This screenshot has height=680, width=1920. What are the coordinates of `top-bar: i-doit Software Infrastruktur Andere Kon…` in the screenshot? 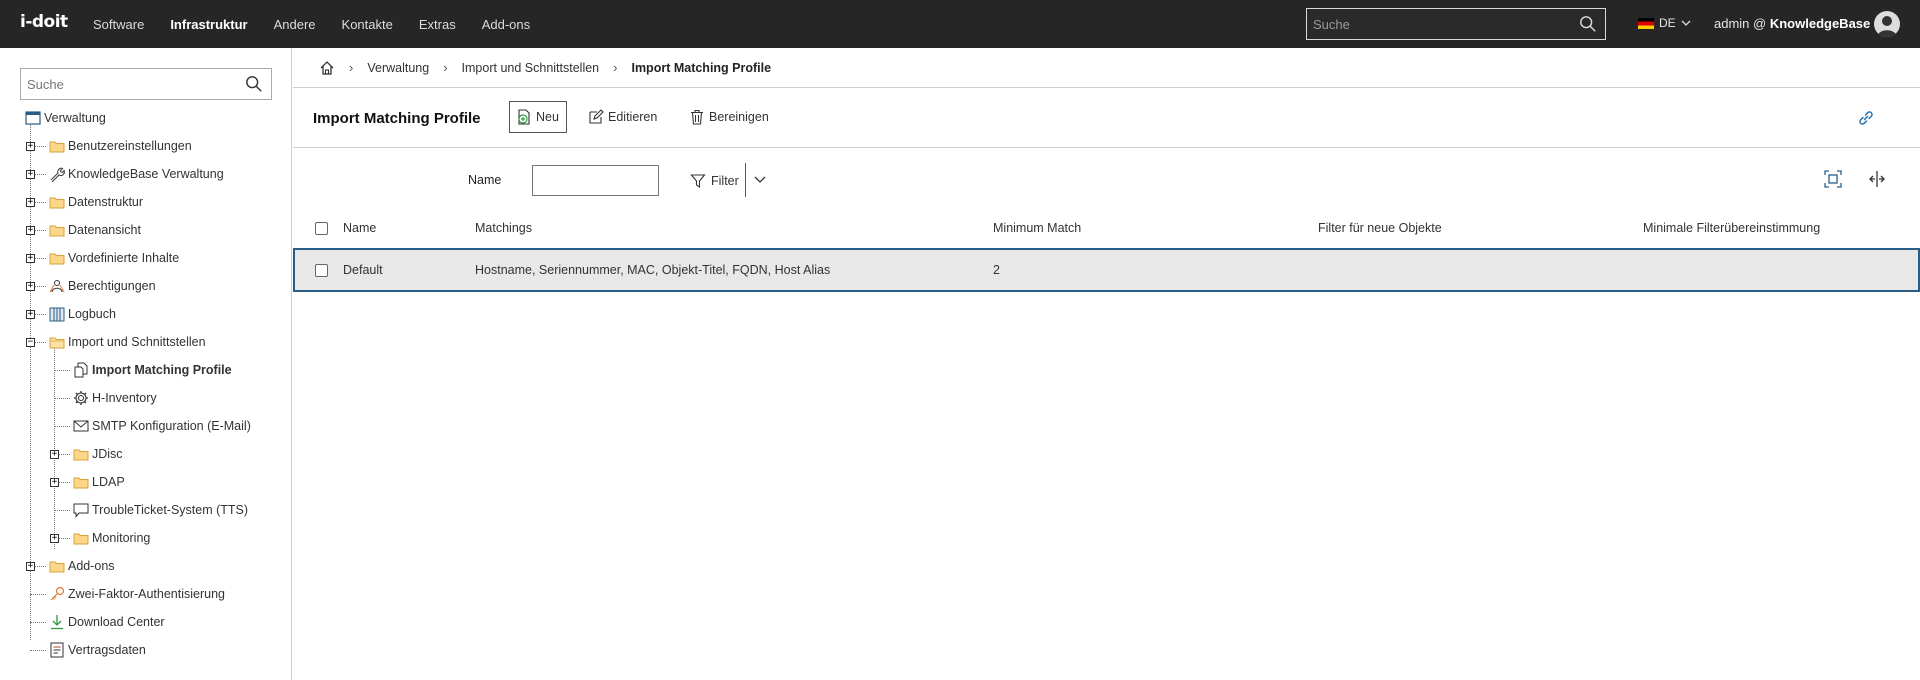 It's located at (960, 24).